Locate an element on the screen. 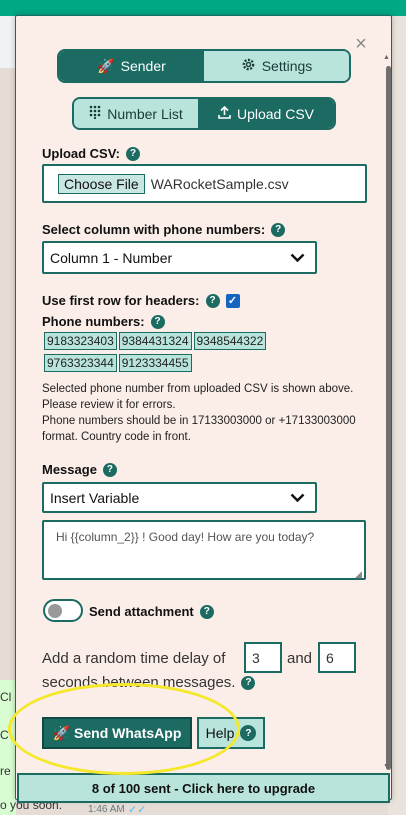 The image size is (406, 815). column-select-label: Select column with phone numbers: ? is located at coordinates (164, 229).